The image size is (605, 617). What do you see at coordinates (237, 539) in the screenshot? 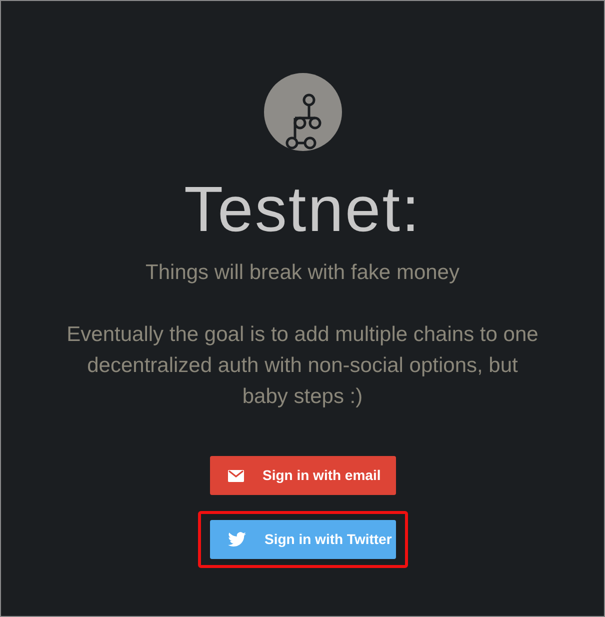
I see `bird-icon` at bounding box center [237, 539].